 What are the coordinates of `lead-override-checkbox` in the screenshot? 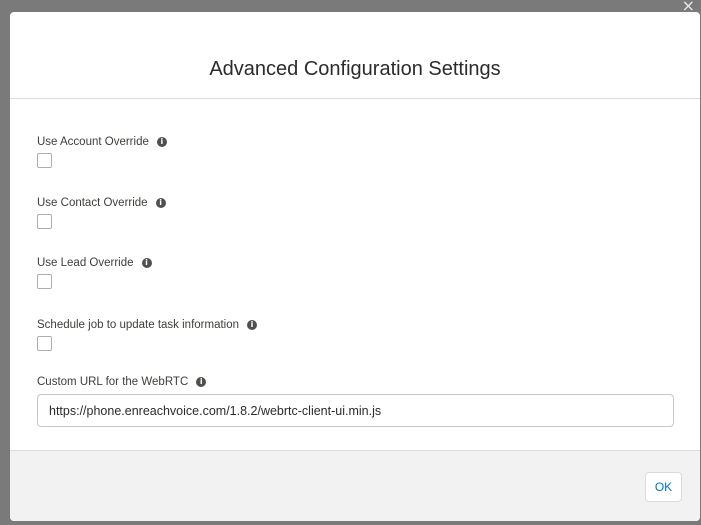 It's located at (44, 281).